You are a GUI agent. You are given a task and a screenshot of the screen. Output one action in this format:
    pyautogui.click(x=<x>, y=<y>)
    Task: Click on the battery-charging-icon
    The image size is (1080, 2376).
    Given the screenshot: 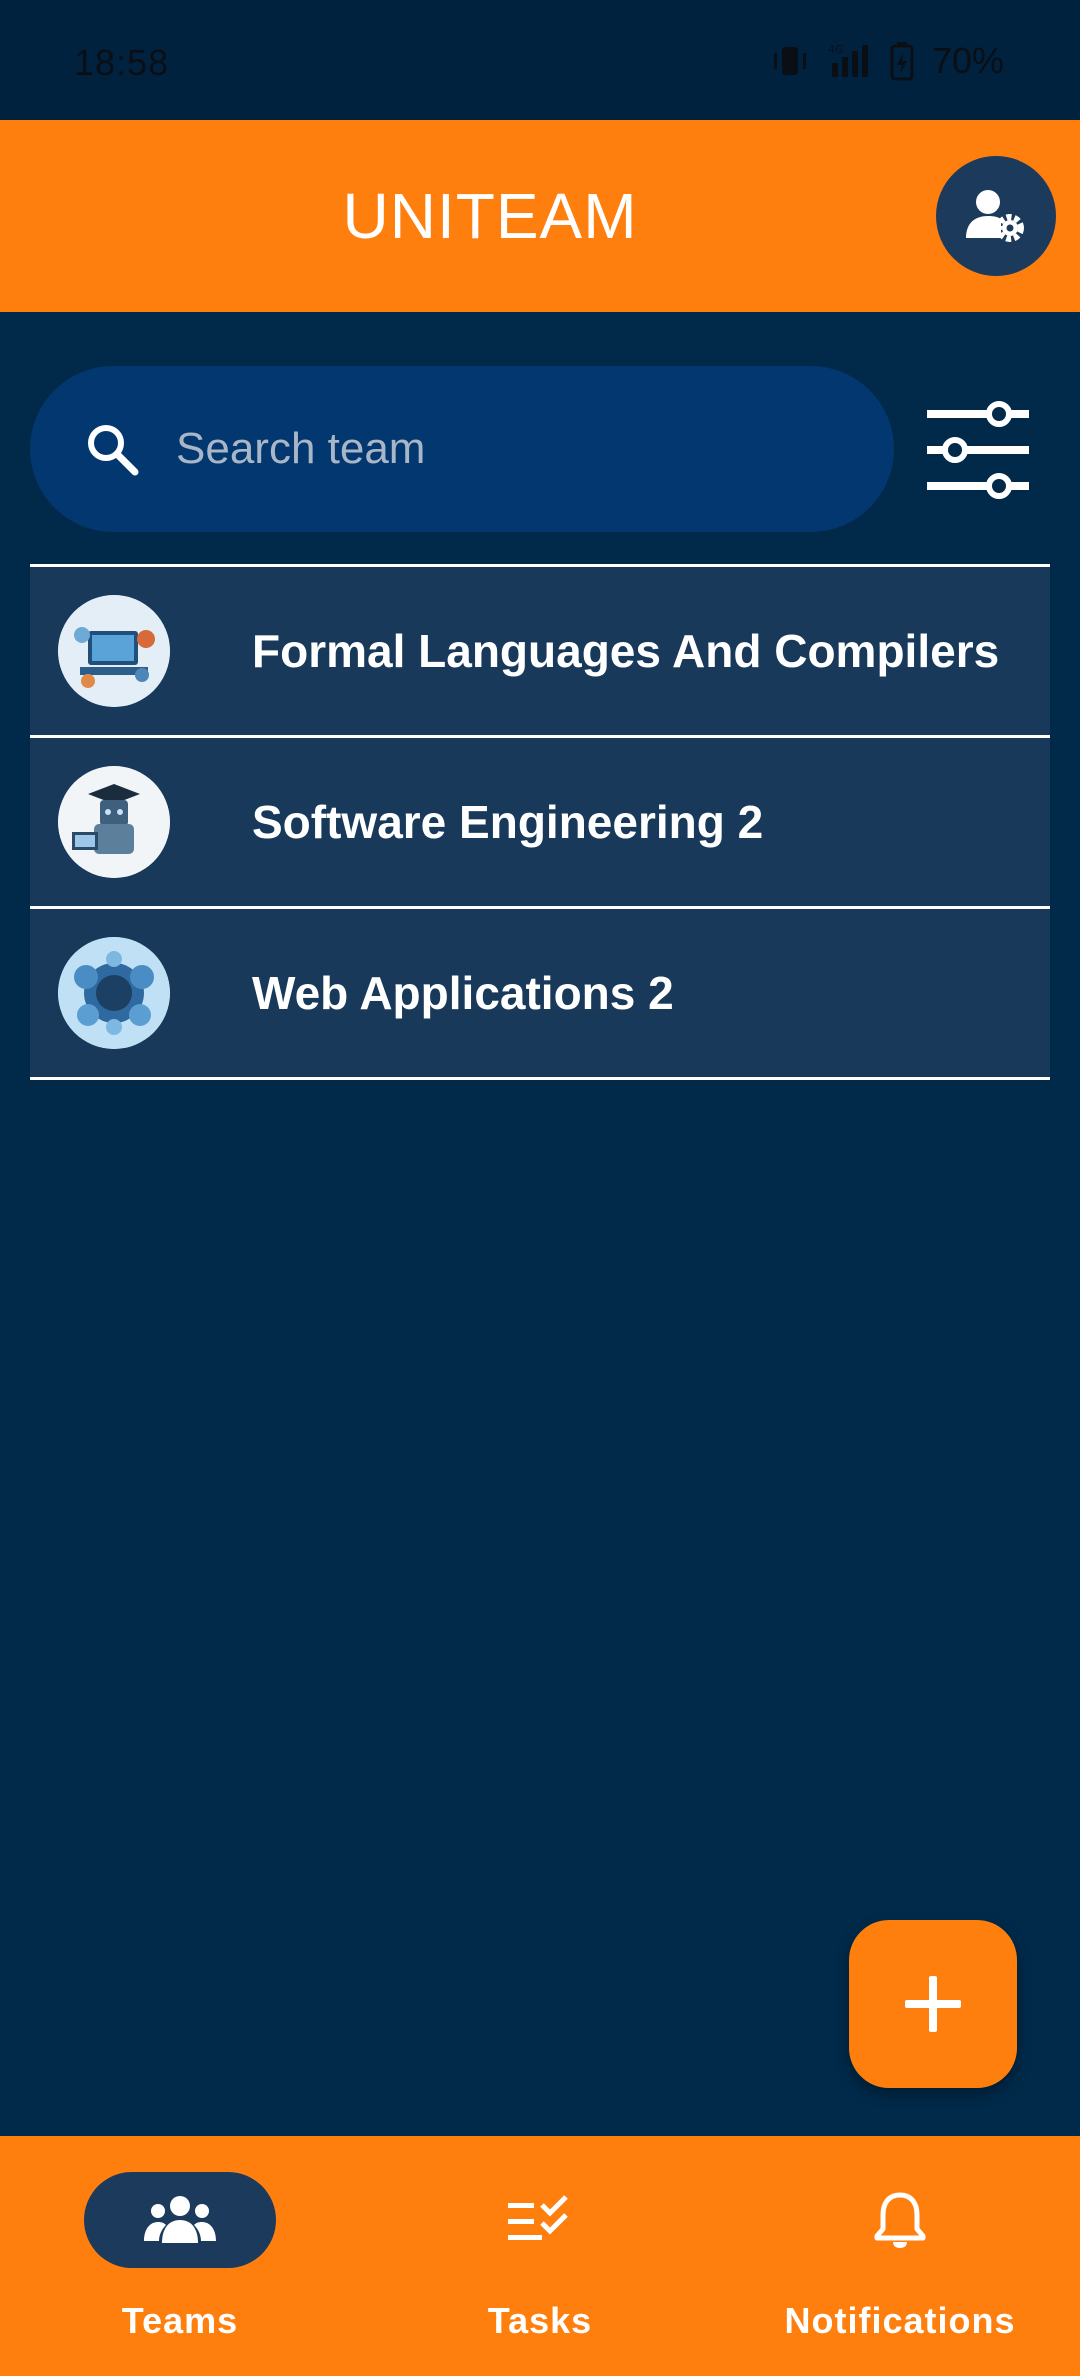 What is the action you would take?
    pyautogui.click(x=902, y=61)
    